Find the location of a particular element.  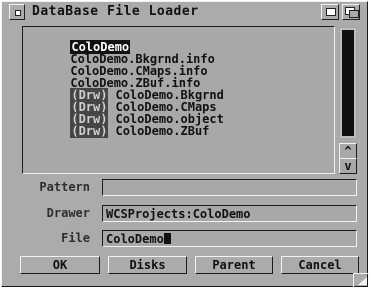

list-item: (Drw) ColoDemo.object is located at coordinates (125, 113).